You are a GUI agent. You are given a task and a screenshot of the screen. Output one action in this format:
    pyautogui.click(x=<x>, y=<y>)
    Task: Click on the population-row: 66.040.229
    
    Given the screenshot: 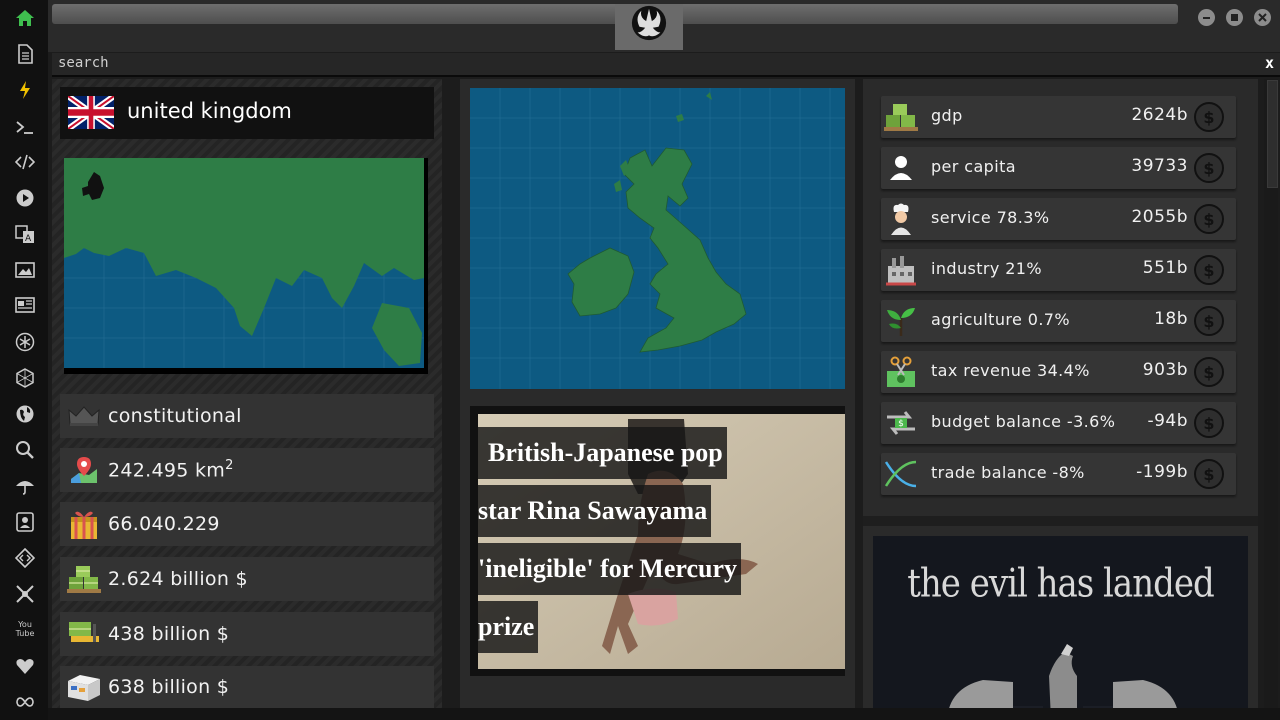 What is the action you would take?
    pyautogui.click(x=247, y=524)
    